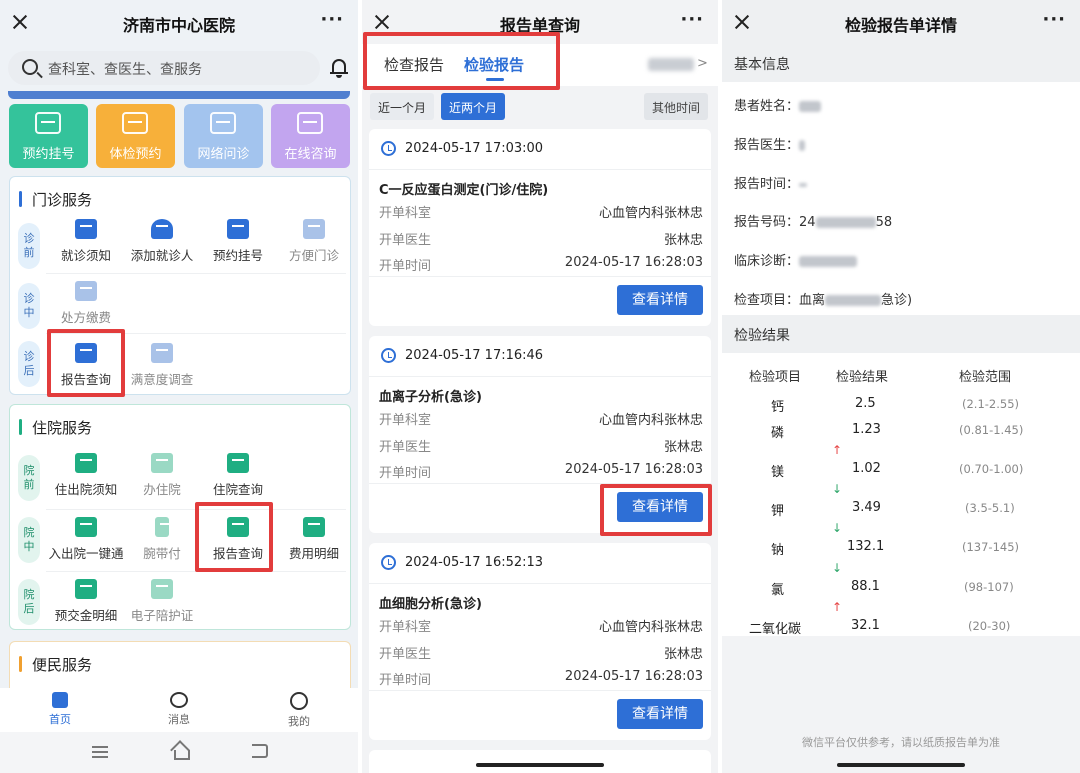 The width and height of the screenshot is (1080, 773). What do you see at coordinates (29, 478) in the screenshot?
I see `stage-before: 院前` at bounding box center [29, 478].